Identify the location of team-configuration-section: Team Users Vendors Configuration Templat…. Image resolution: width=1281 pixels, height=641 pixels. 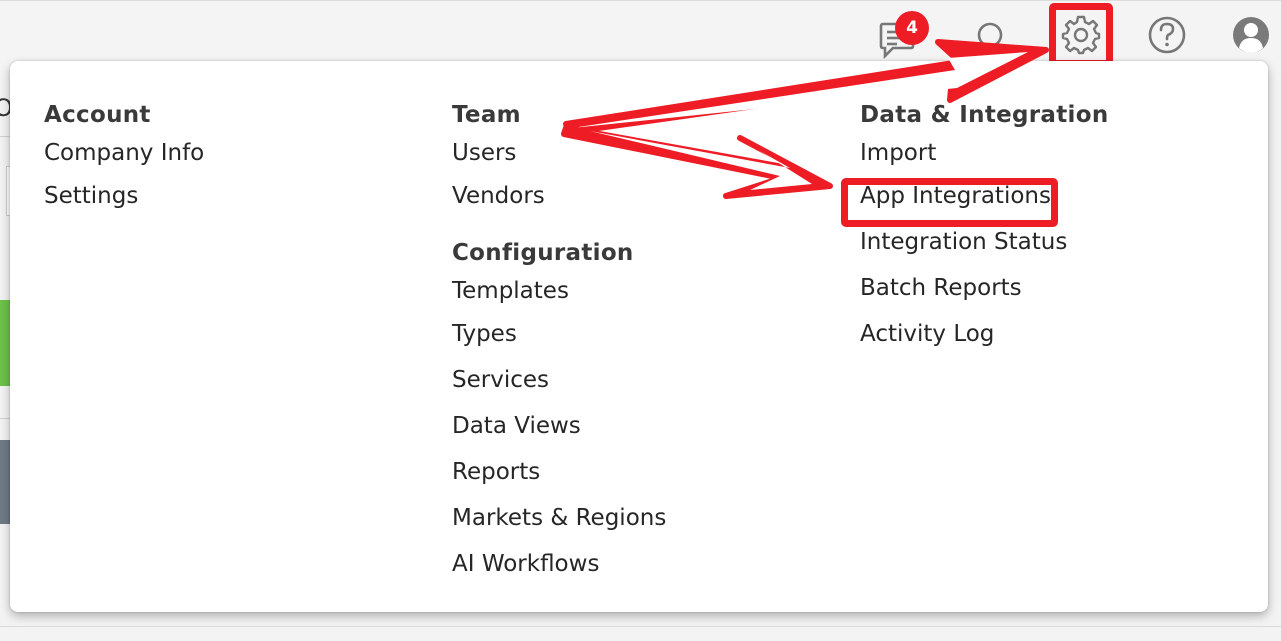
(559, 342).